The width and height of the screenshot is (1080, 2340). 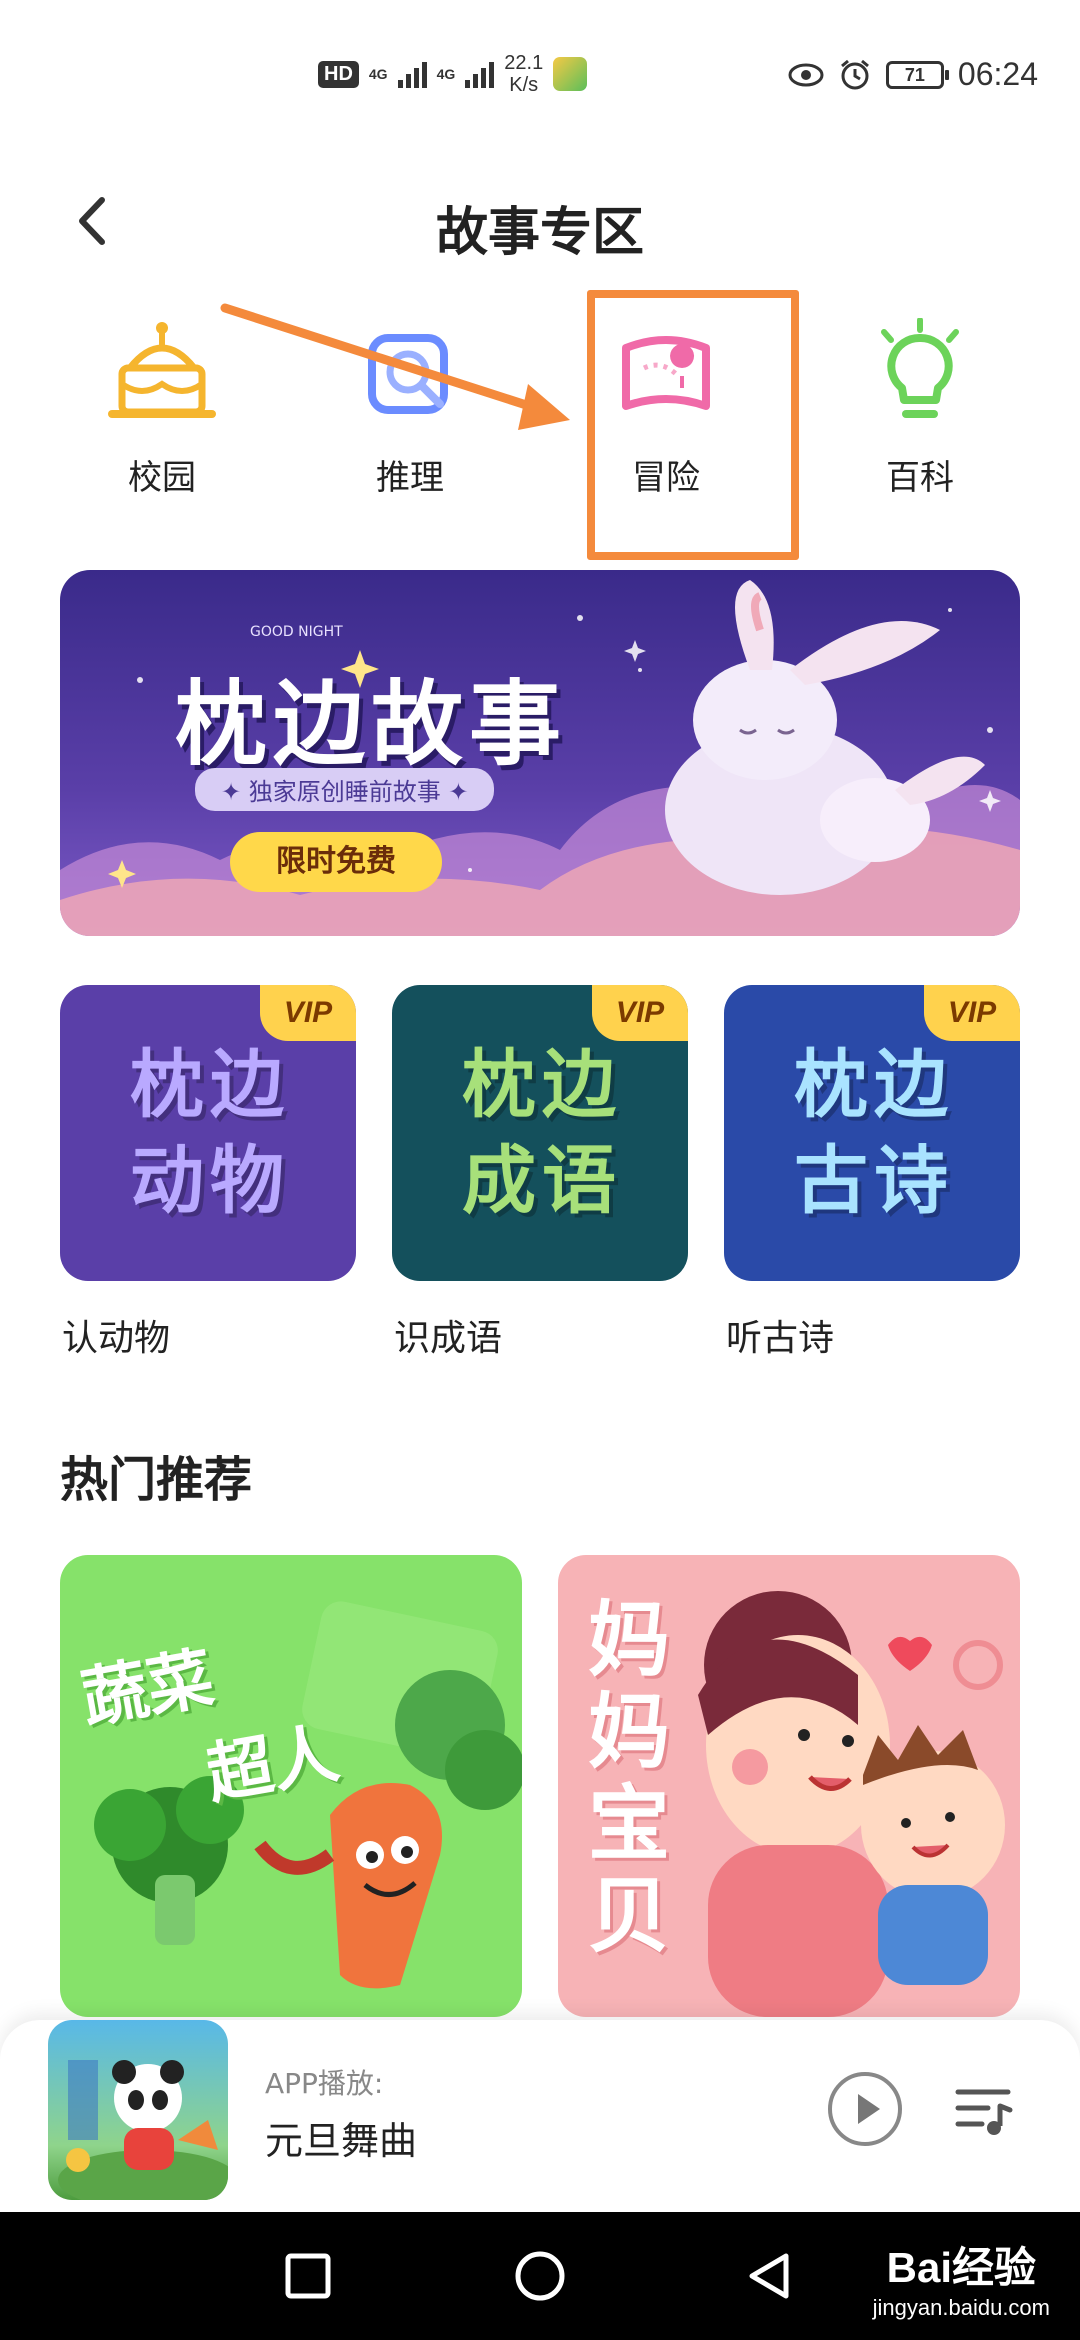 I want to click on baidu-jingyan-watermark: Bai经验 jingyan.baidu.com, so click(x=961, y=2277).